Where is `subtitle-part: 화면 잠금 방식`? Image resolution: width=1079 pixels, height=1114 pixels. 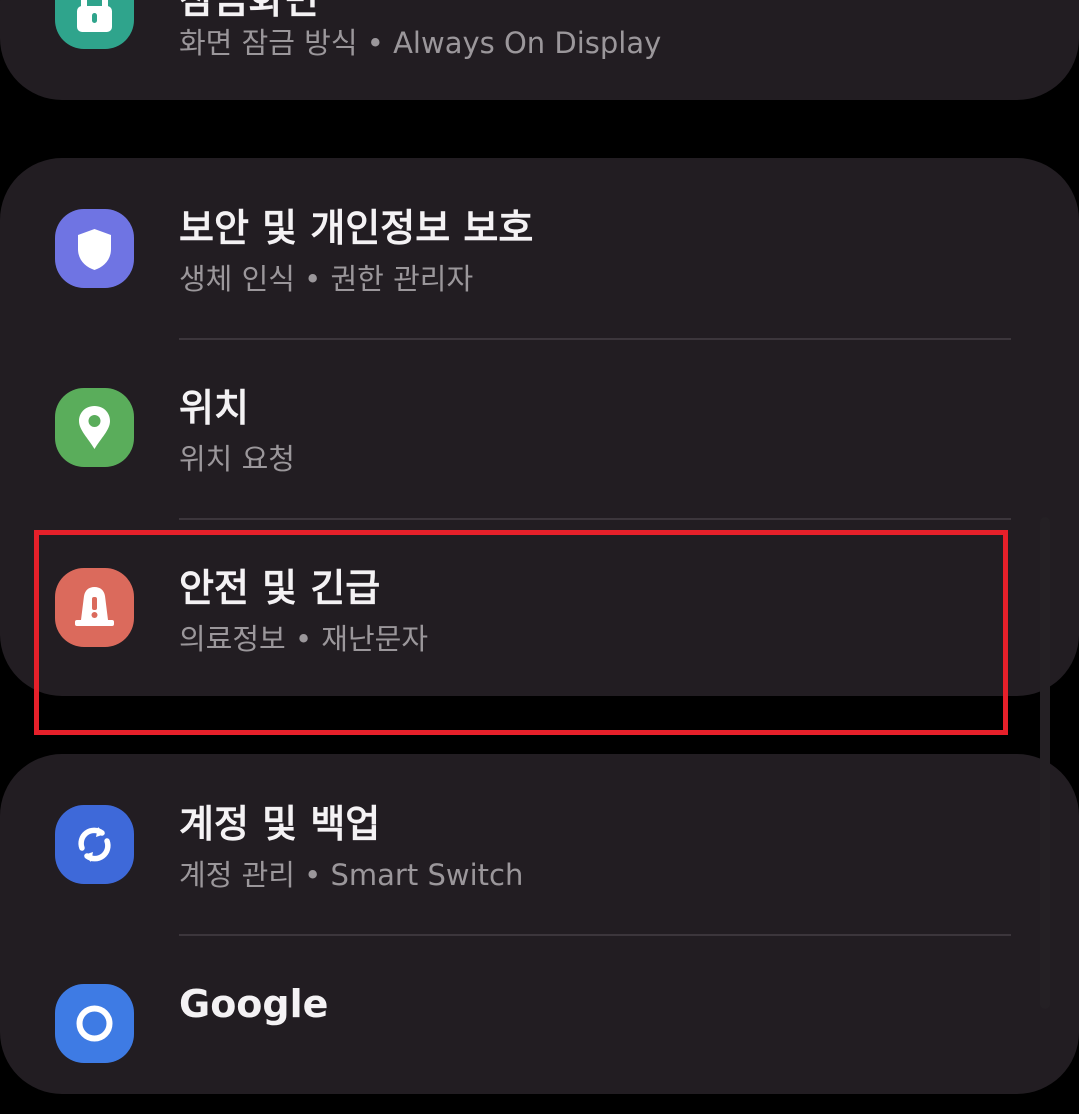
subtitle-part: 화면 잠금 방식 is located at coordinates (268, 43).